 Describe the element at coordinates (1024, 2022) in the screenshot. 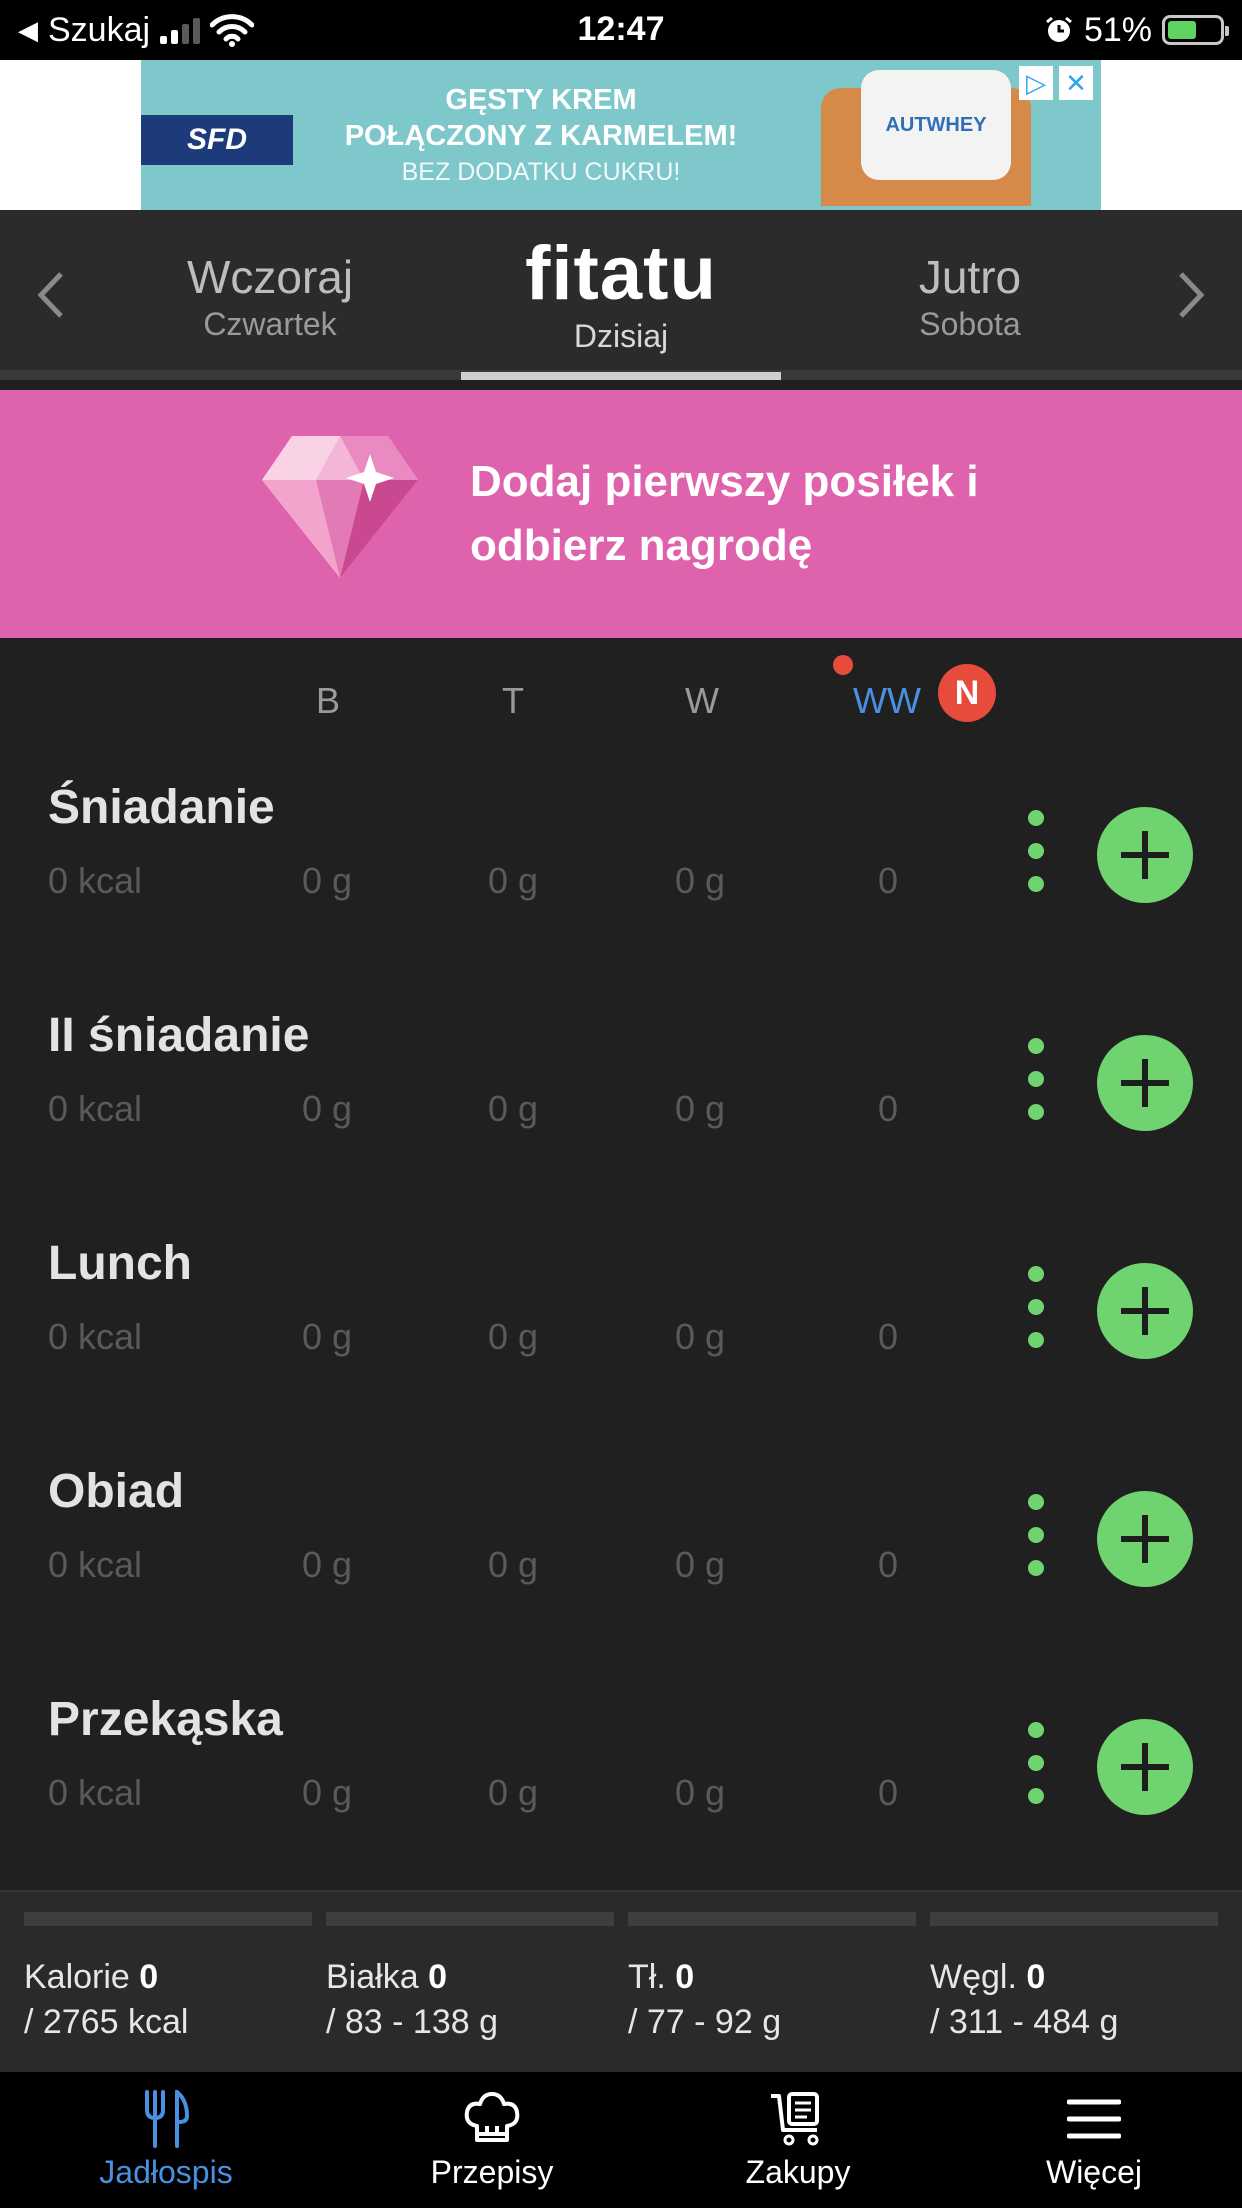

I see `carbs-range: / 311 - 484 g` at that location.